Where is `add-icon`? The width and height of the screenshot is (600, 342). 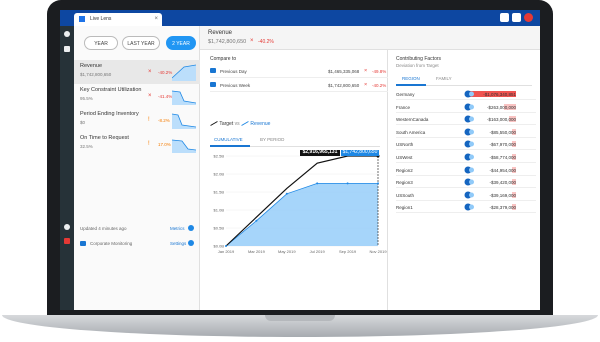
add-icon is located at coordinates (191, 228).